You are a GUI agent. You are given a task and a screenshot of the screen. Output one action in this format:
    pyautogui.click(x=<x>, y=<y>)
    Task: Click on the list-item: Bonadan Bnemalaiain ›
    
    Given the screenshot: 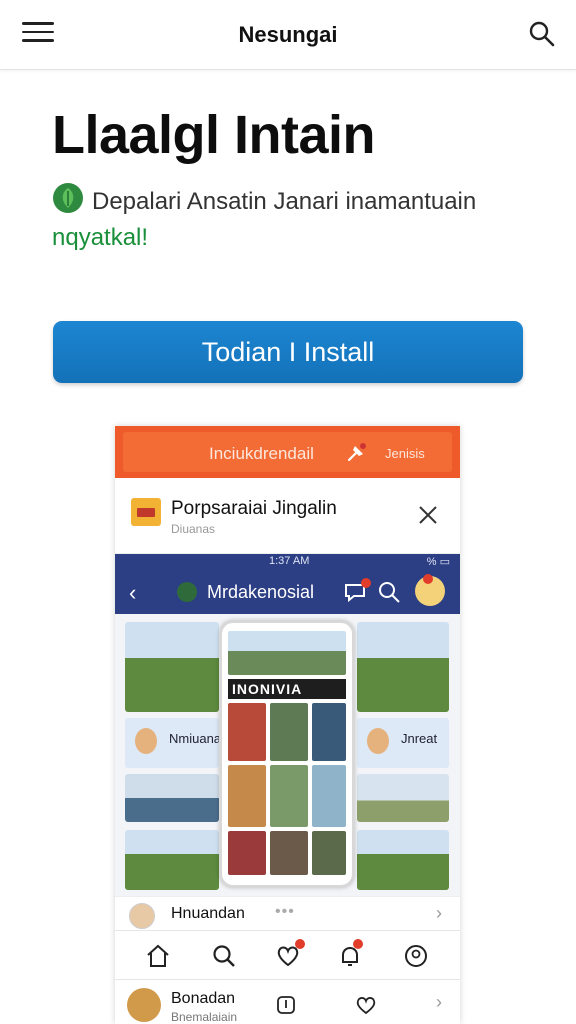 What is the action you would take?
    pyautogui.click(x=287, y=1002)
    